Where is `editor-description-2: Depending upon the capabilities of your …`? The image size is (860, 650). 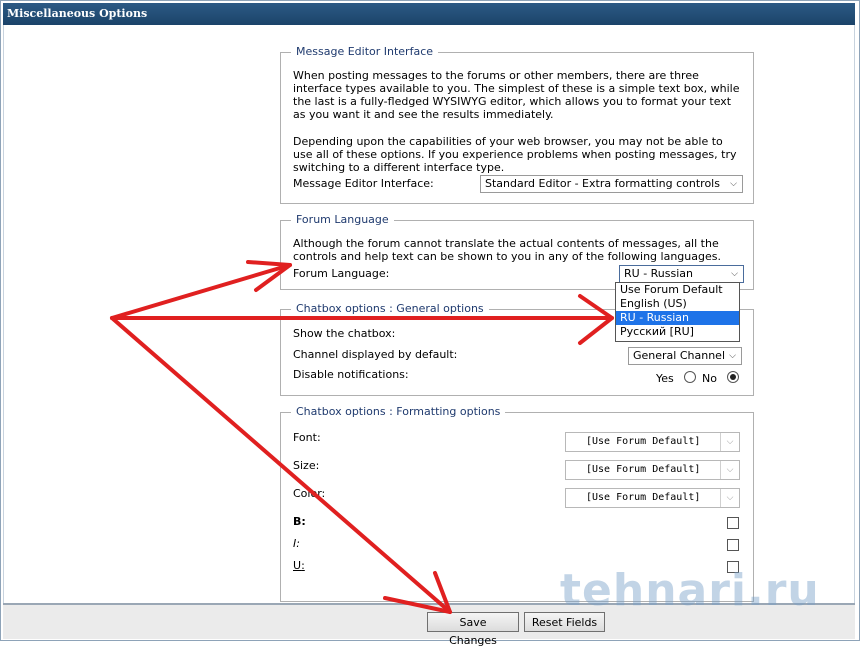
editor-description-2: Depending upon the capabilities of your … is located at coordinates (515, 154).